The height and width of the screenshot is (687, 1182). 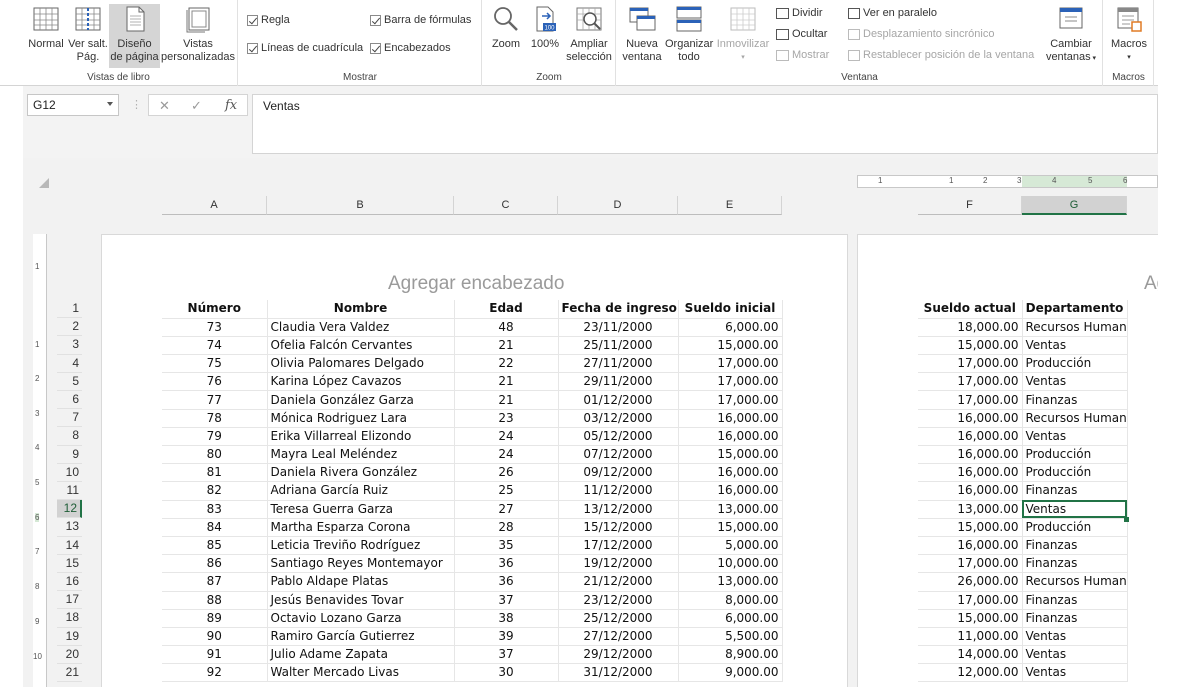 What do you see at coordinates (589, 34) in the screenshot?
I see `zoom-selection-button: Ampliar selección` at bounding box center [589, 34].